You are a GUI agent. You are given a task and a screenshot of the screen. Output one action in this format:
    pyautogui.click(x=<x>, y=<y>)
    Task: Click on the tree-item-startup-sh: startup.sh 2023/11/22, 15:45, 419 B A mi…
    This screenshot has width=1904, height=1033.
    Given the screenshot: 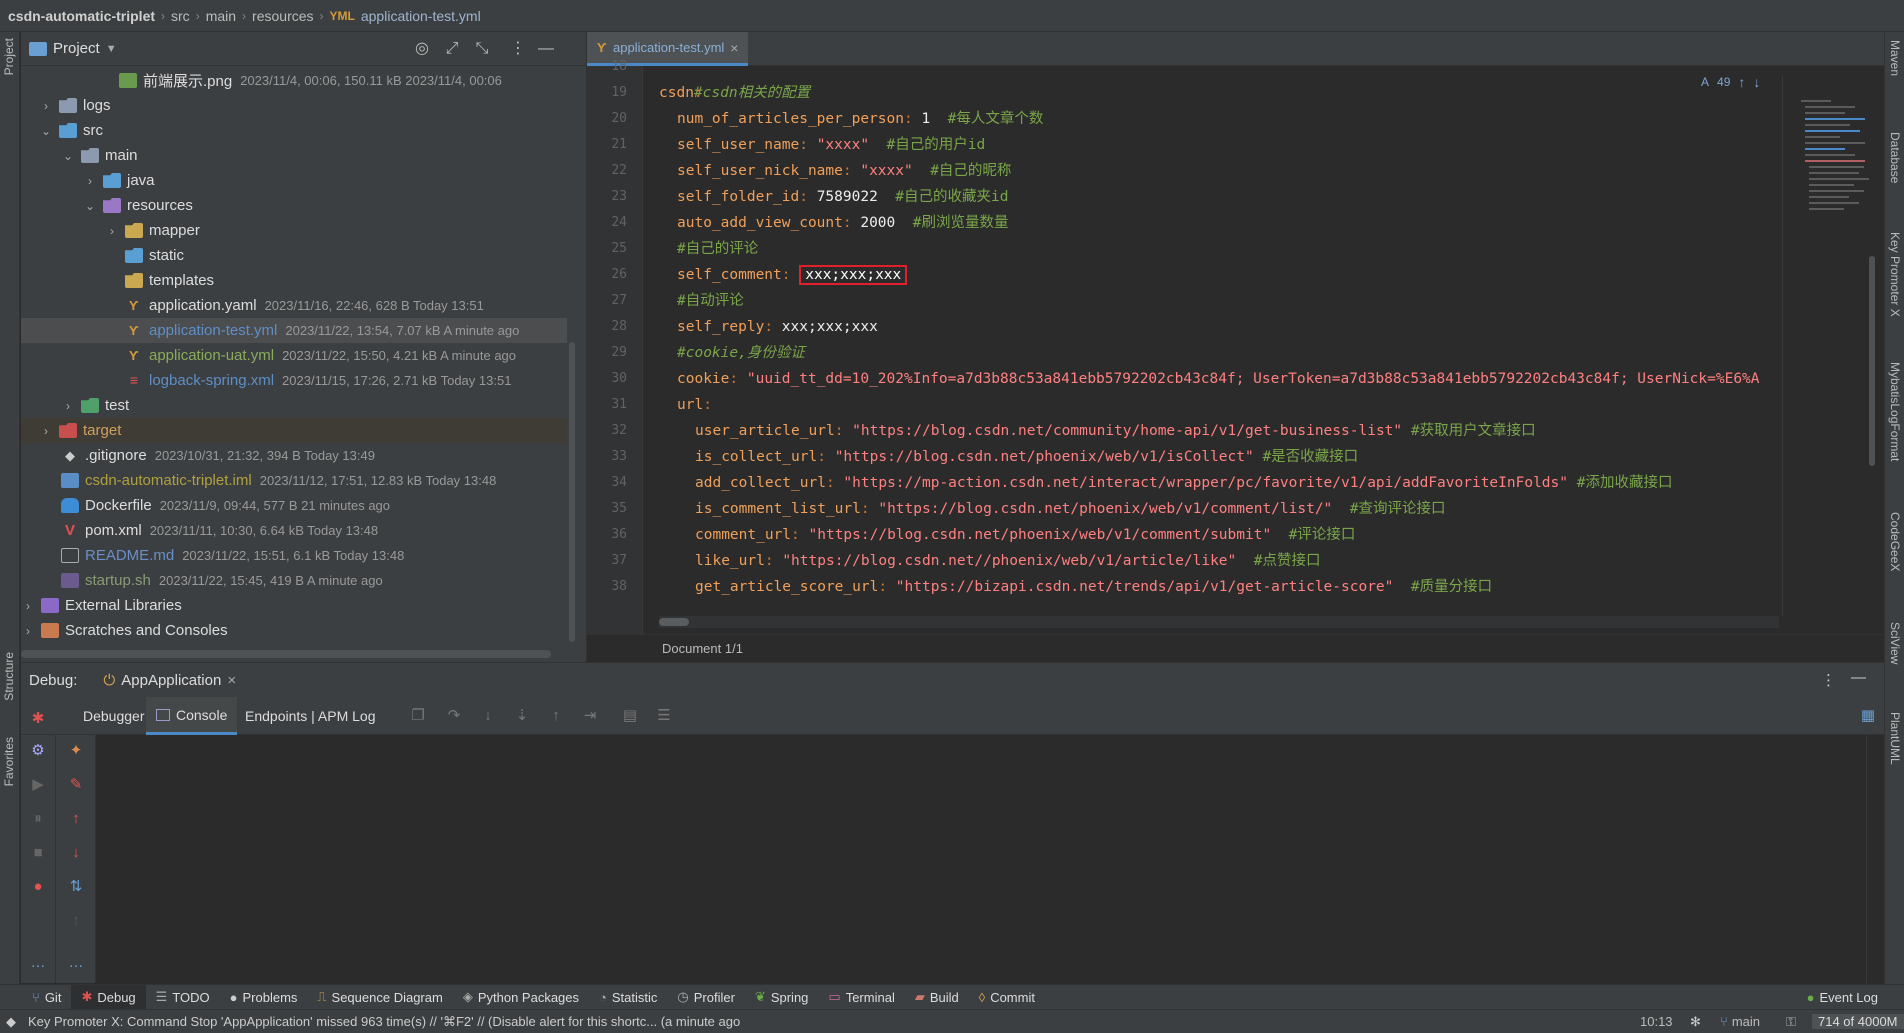 What is the action you would take?
    pyautogui.click(x=294, y=580)
    